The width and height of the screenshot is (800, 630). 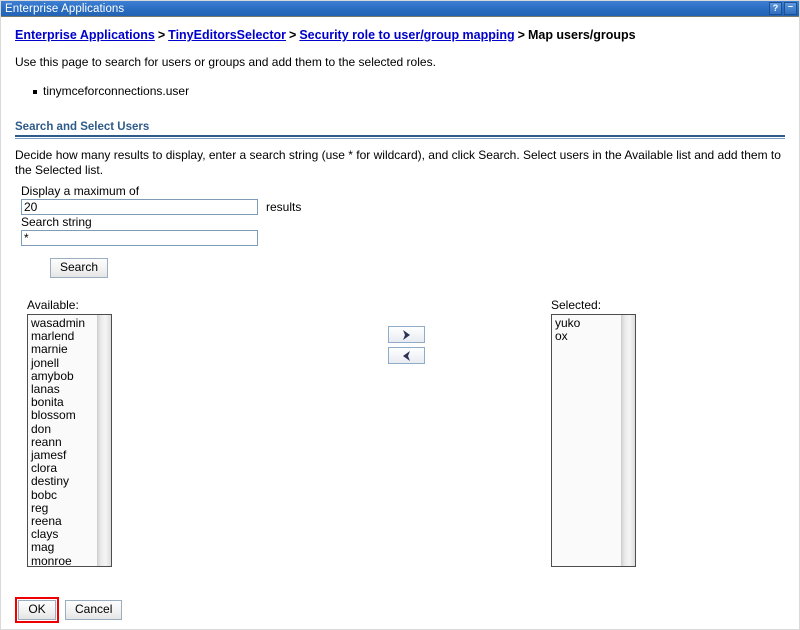 What do you see at coordinates (139, 207) in the screenshot?
I see `max-results-input` at bounding box center [139, 207].